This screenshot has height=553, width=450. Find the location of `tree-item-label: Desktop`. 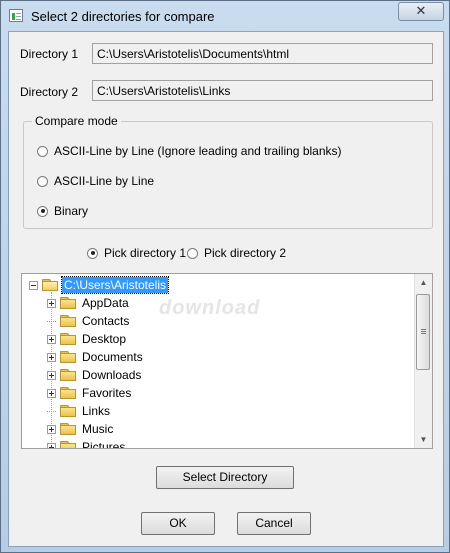

tree-item-label: Desktop is located at coordinates (104, 339).